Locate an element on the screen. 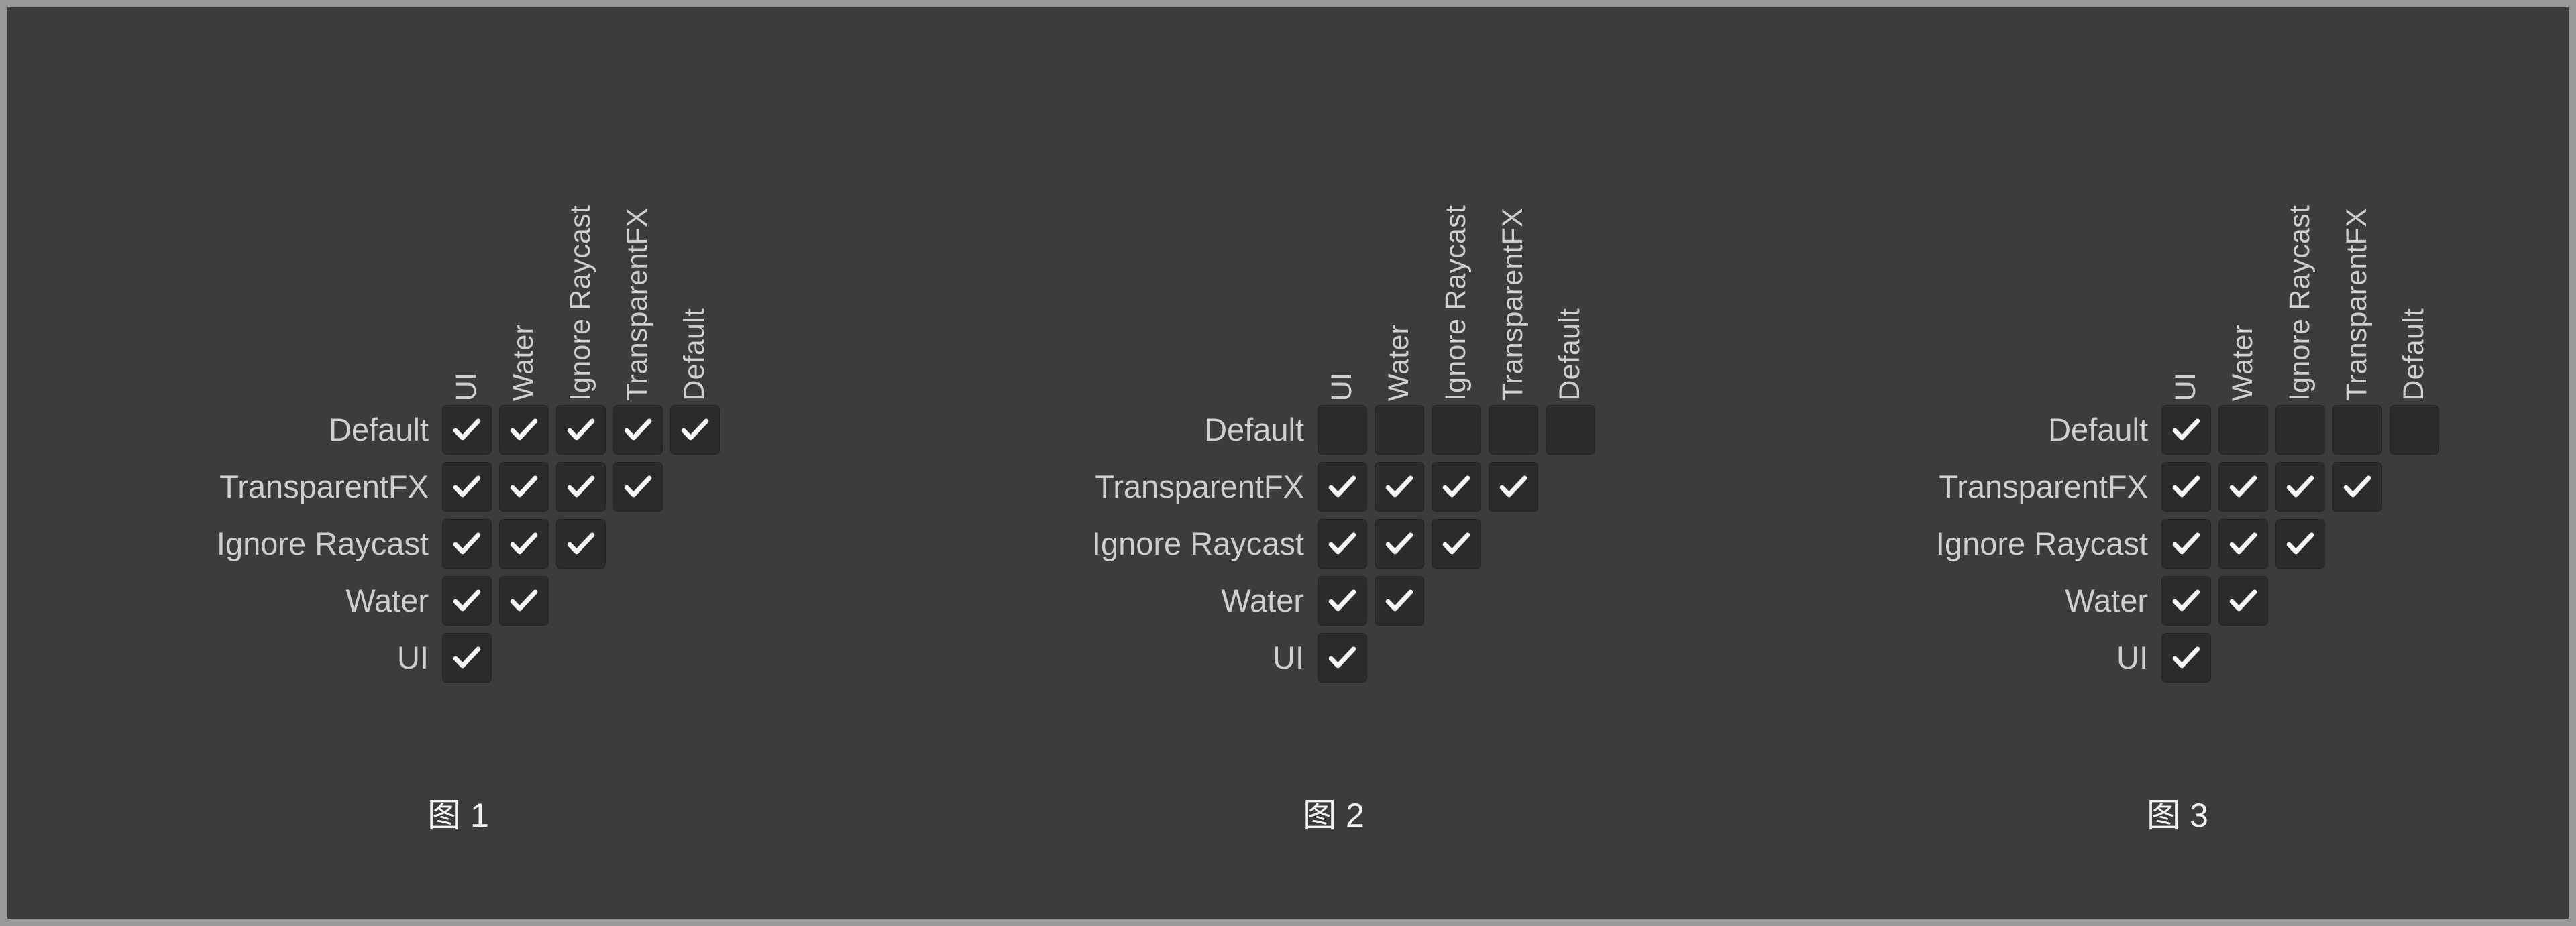  matrix-row: UI is located at coordinates (560, 657).